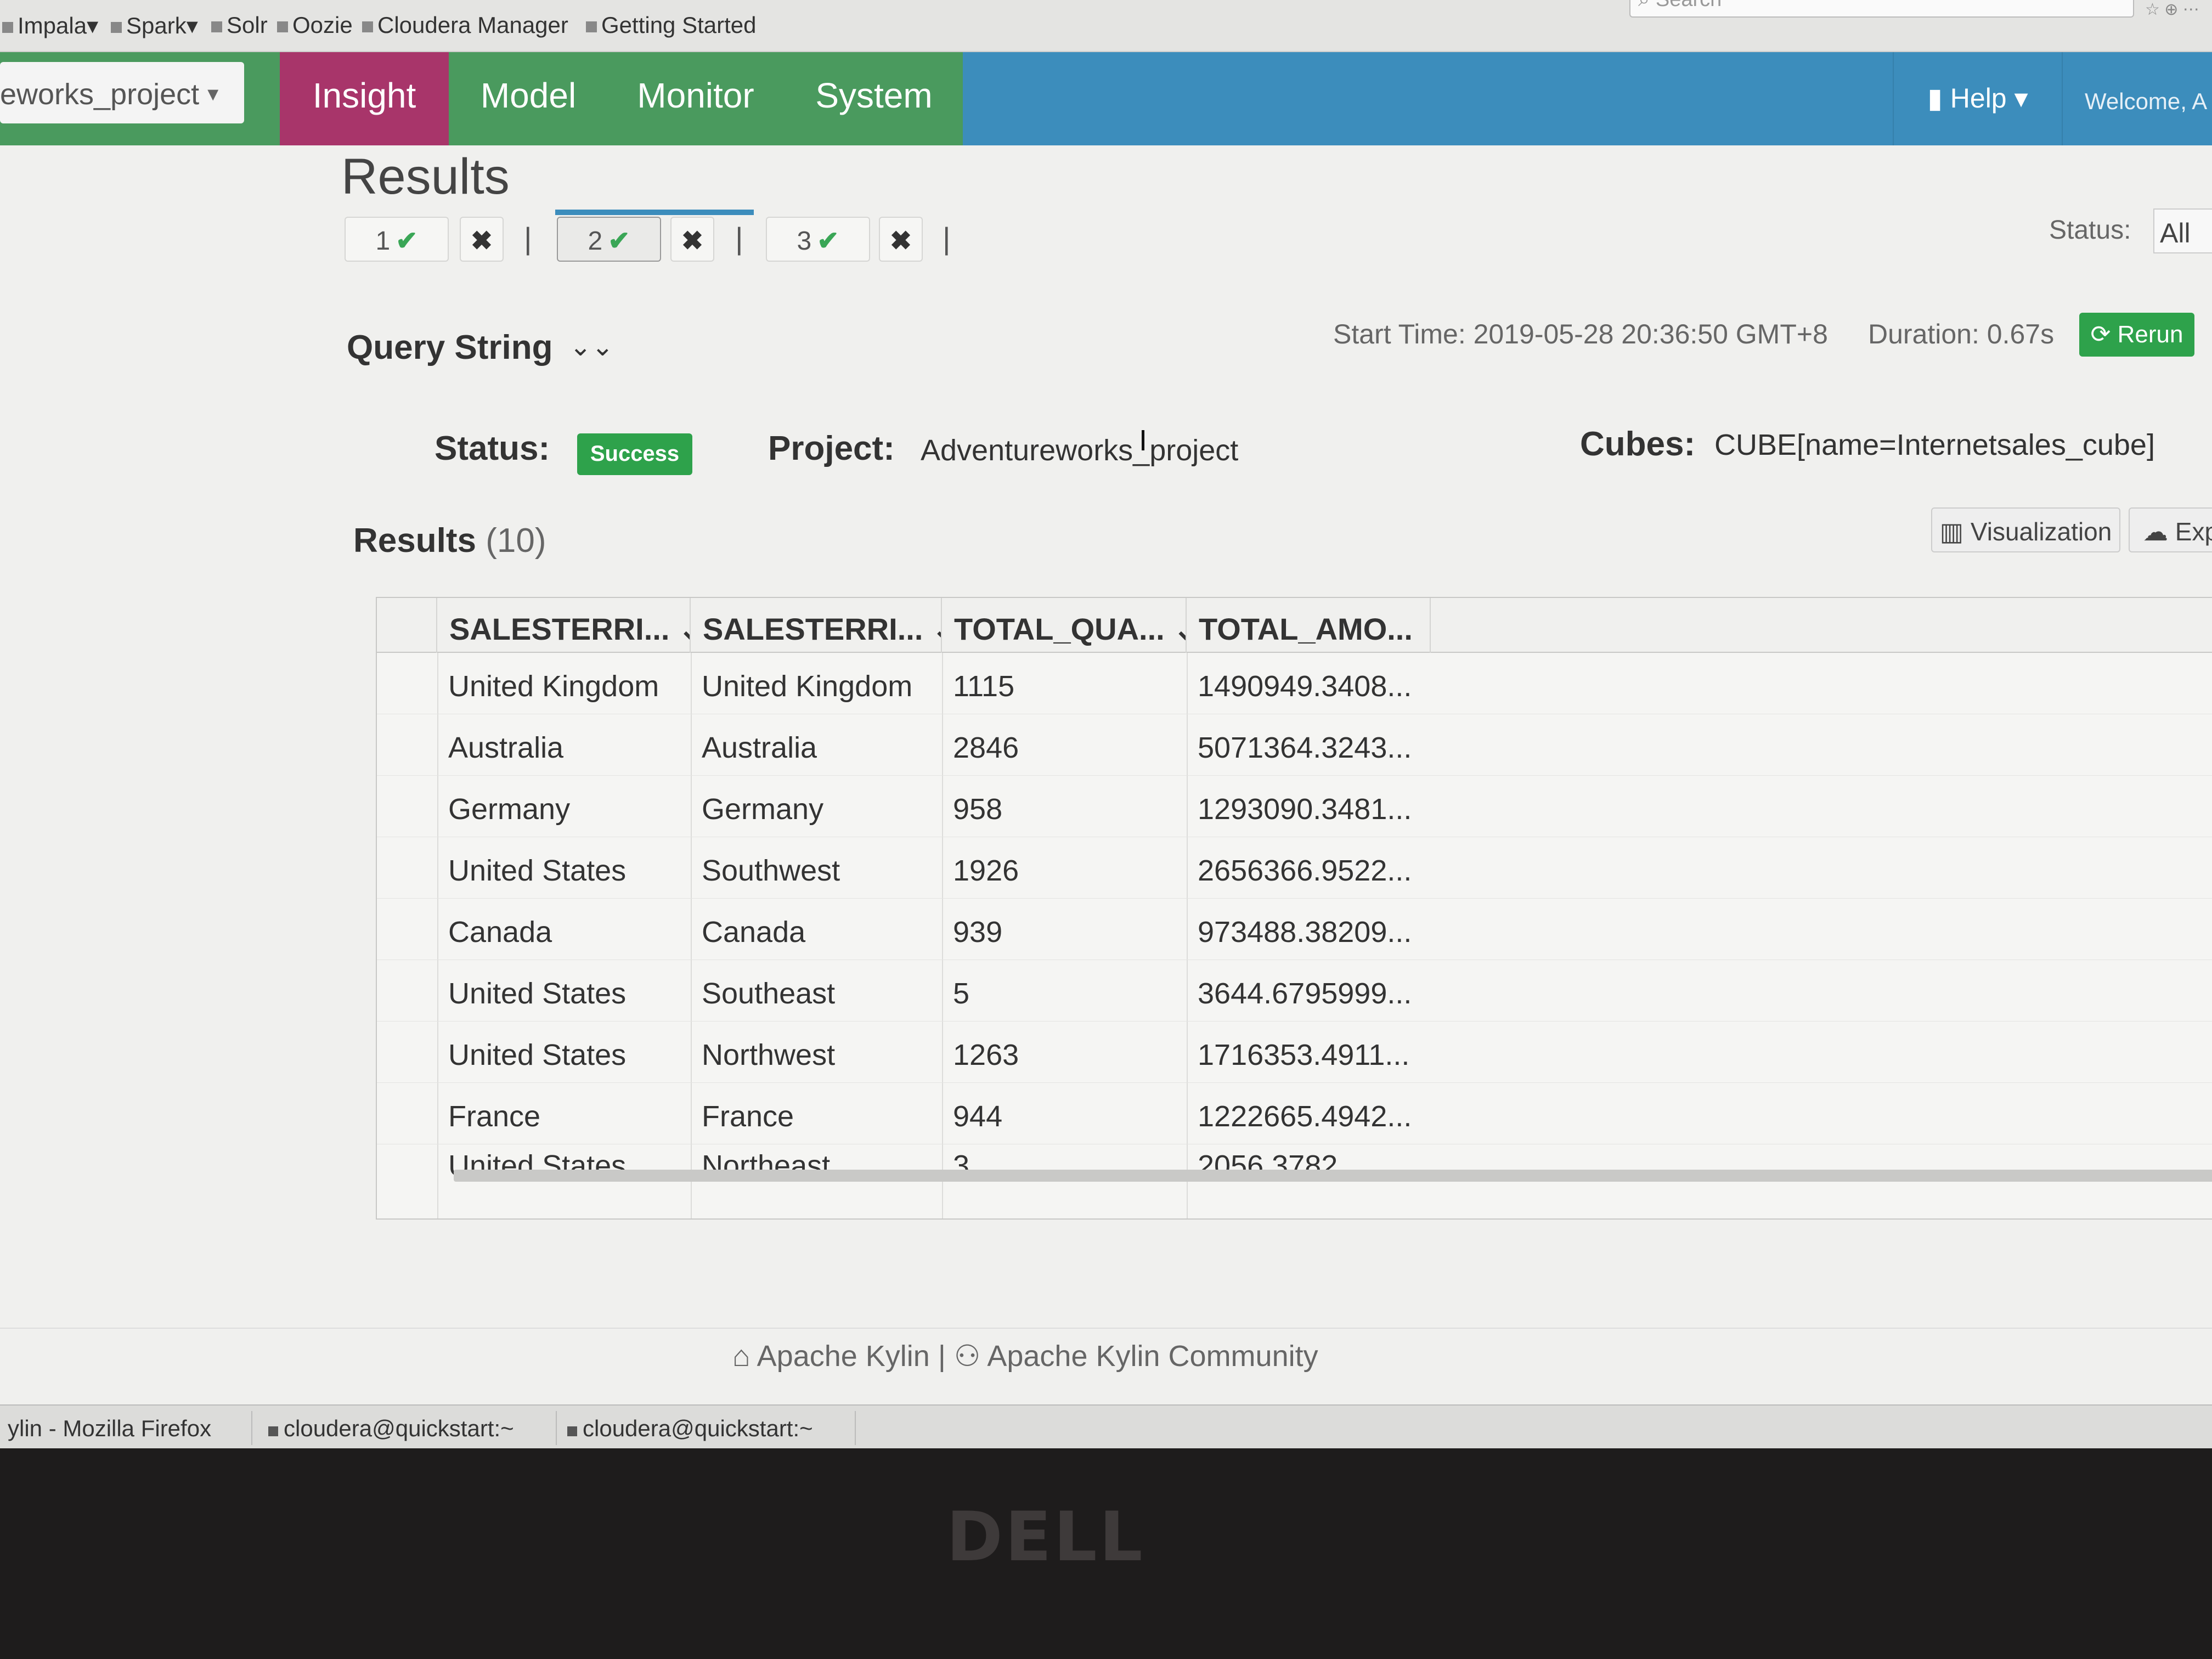 The width and height of the screenshot is (2212, 1659). What do you see at coordinates (769, 993) in the screenshot?
I see `cell: Southeast` at bounding box center [769, 993].